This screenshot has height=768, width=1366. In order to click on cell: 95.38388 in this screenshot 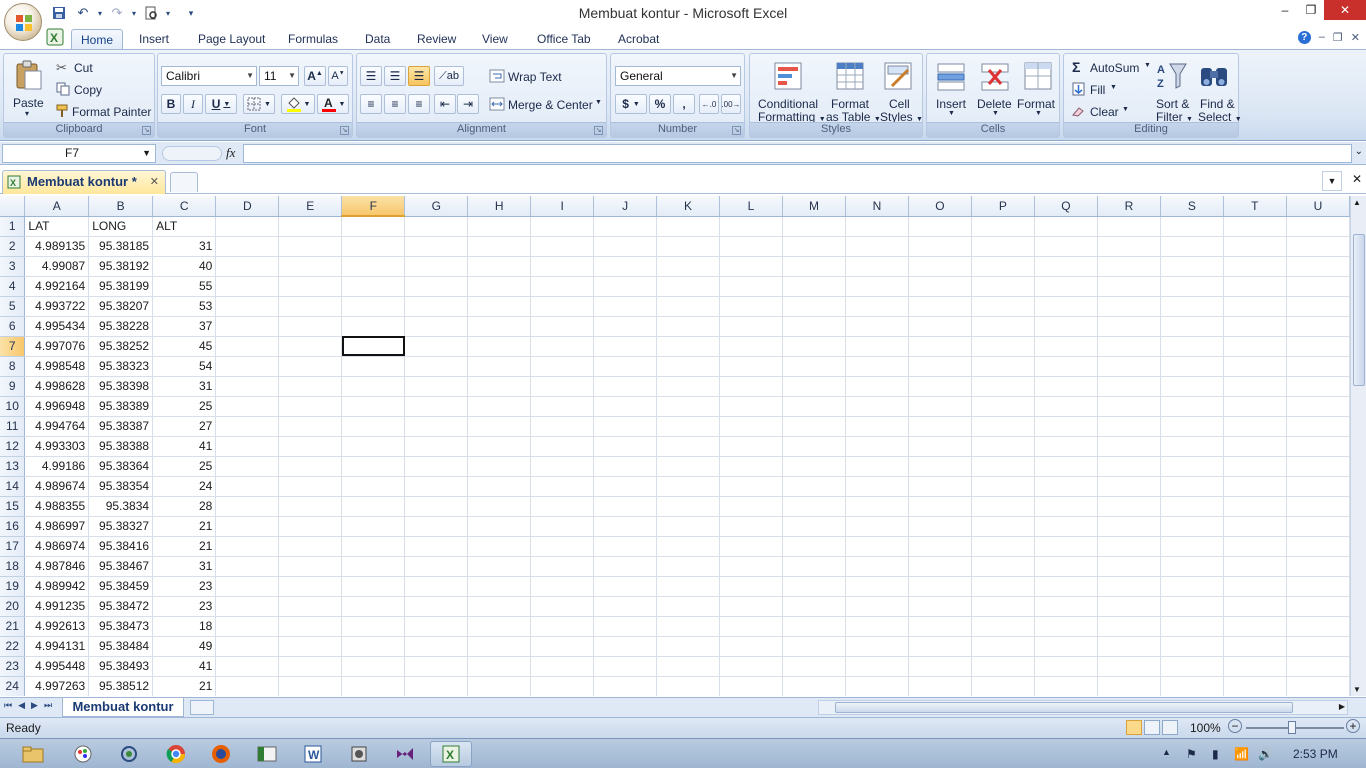, I will do `click(121, 446)`.